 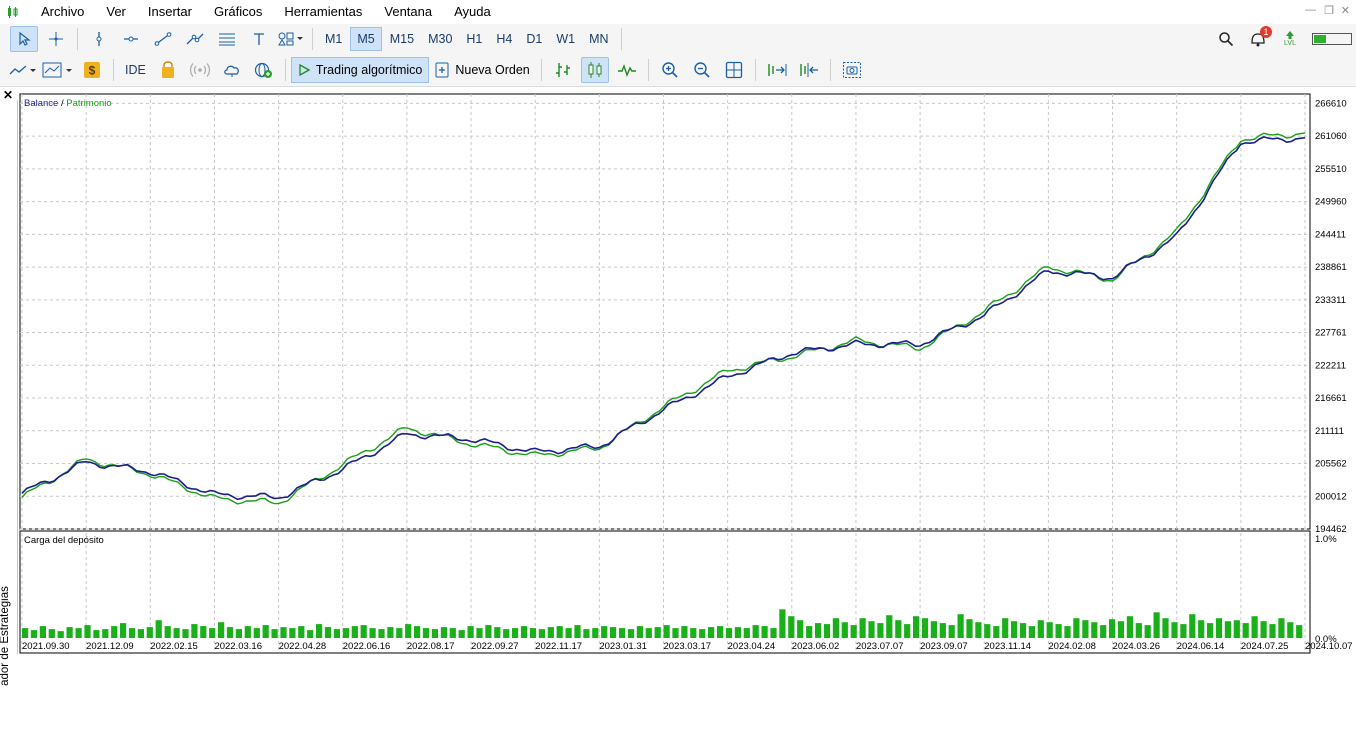 What do you see at coordinates (168, 70) in the screenshot?
I see `market-bag-icon` at bounding box center [168, 70].